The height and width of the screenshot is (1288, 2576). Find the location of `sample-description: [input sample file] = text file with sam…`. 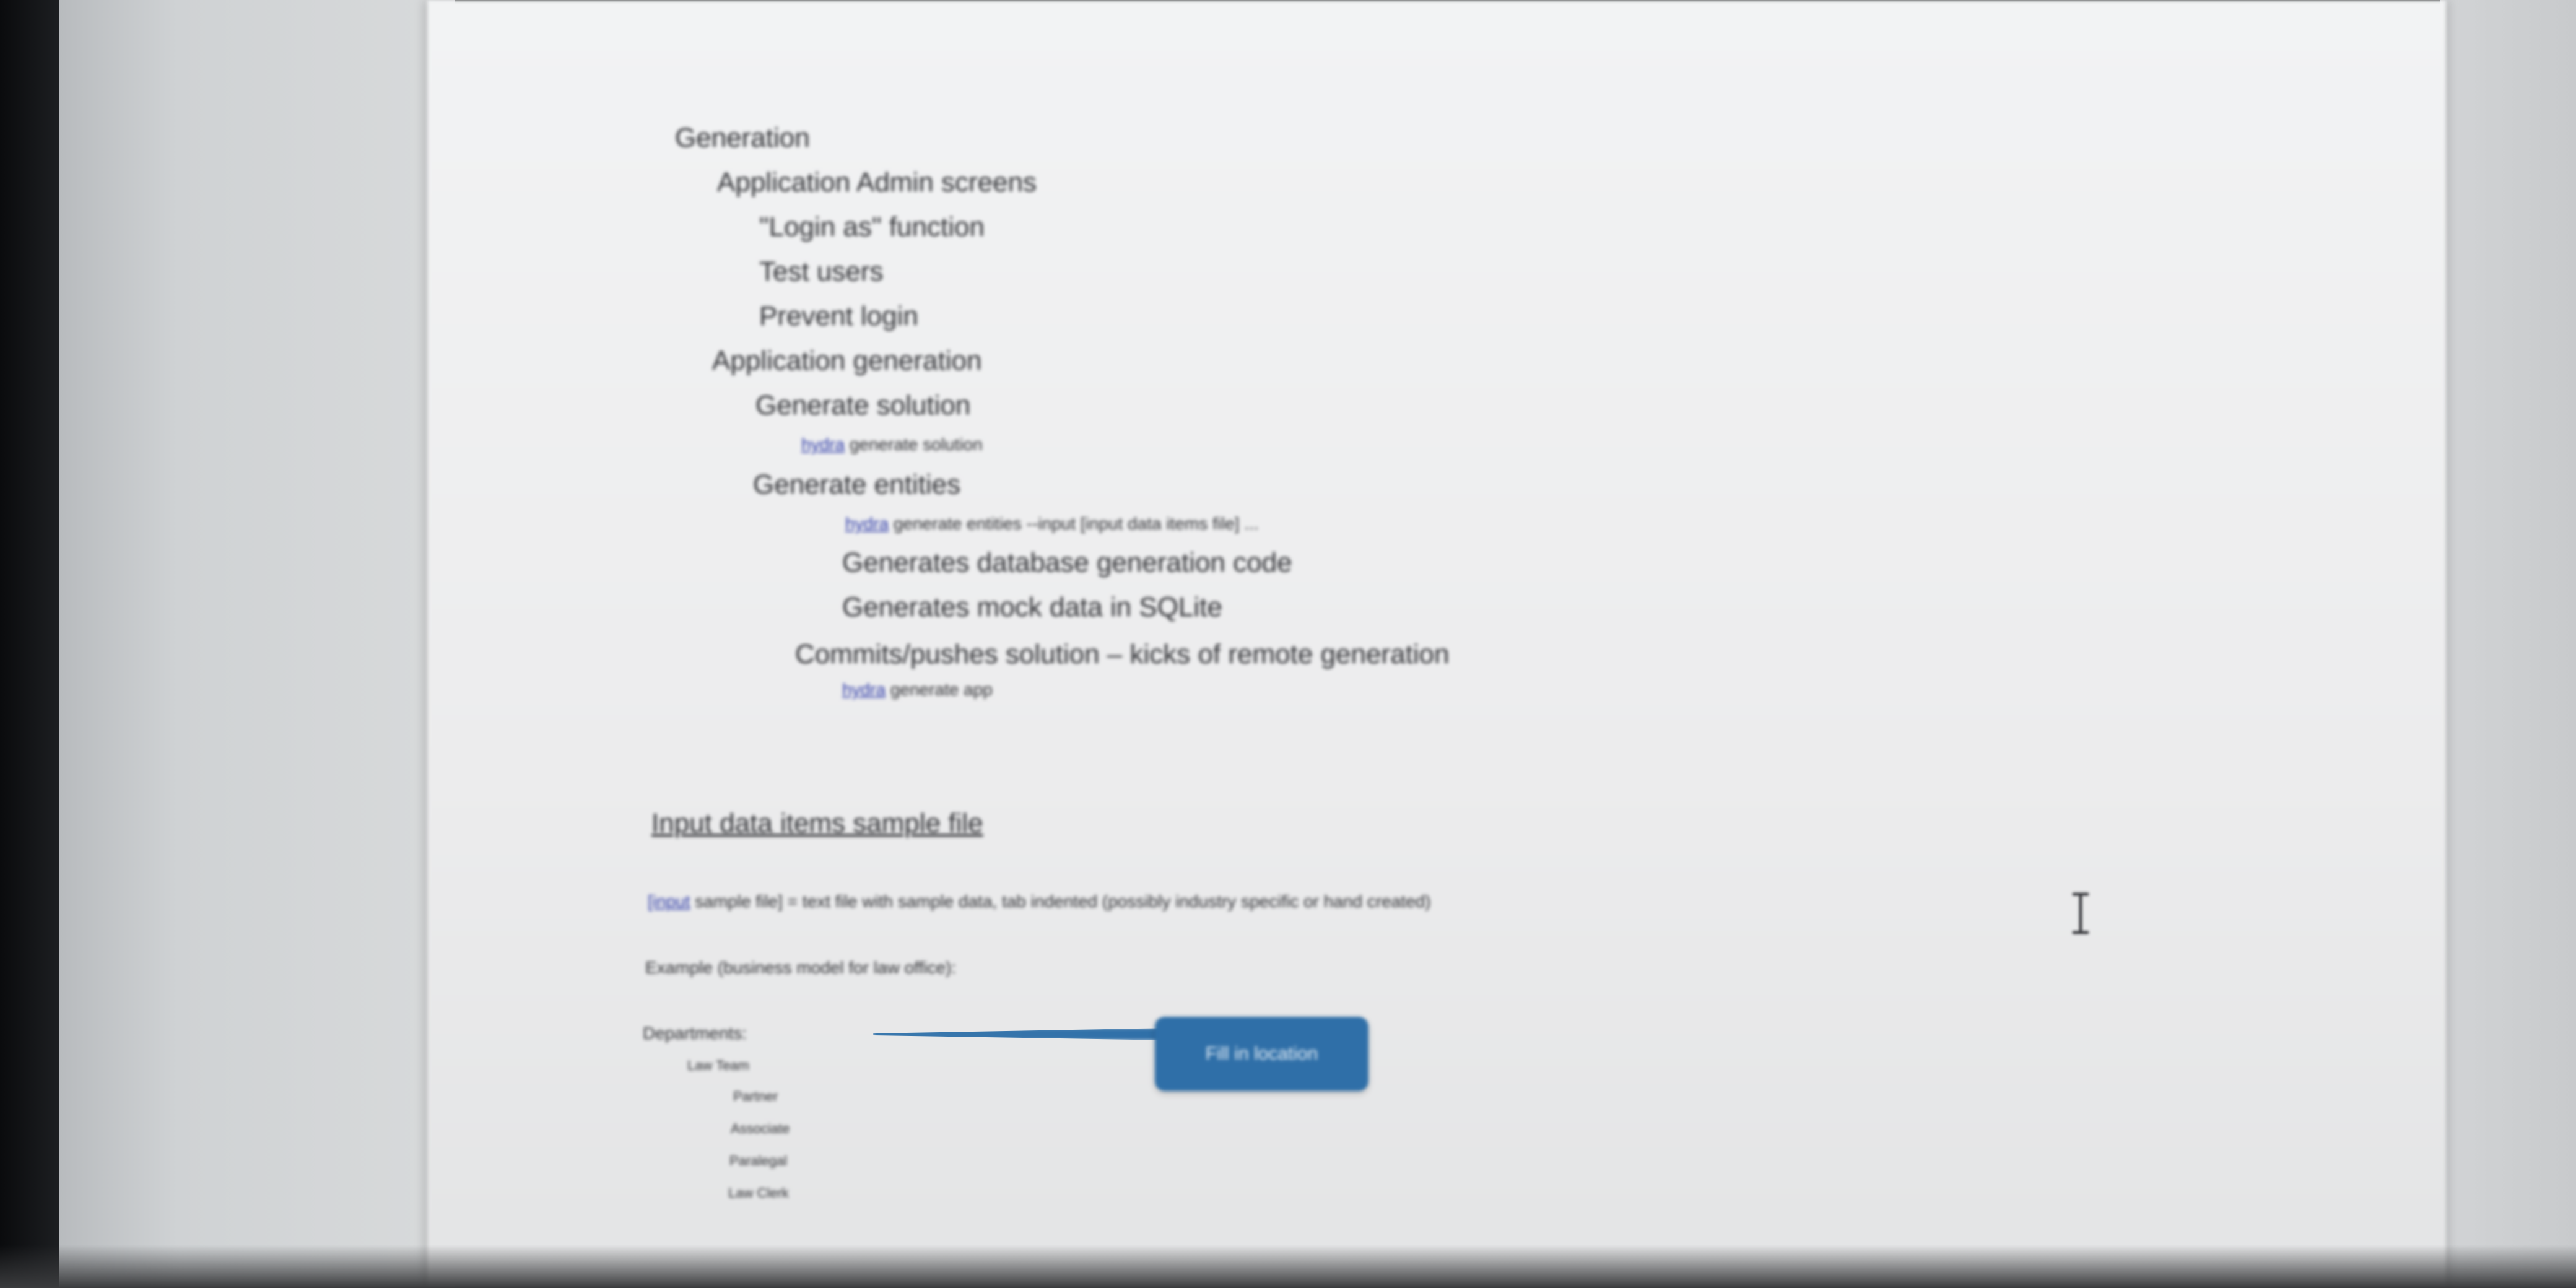

sample-description: [input sample file] = text file with sam… is located at coordinates (1039, 901).